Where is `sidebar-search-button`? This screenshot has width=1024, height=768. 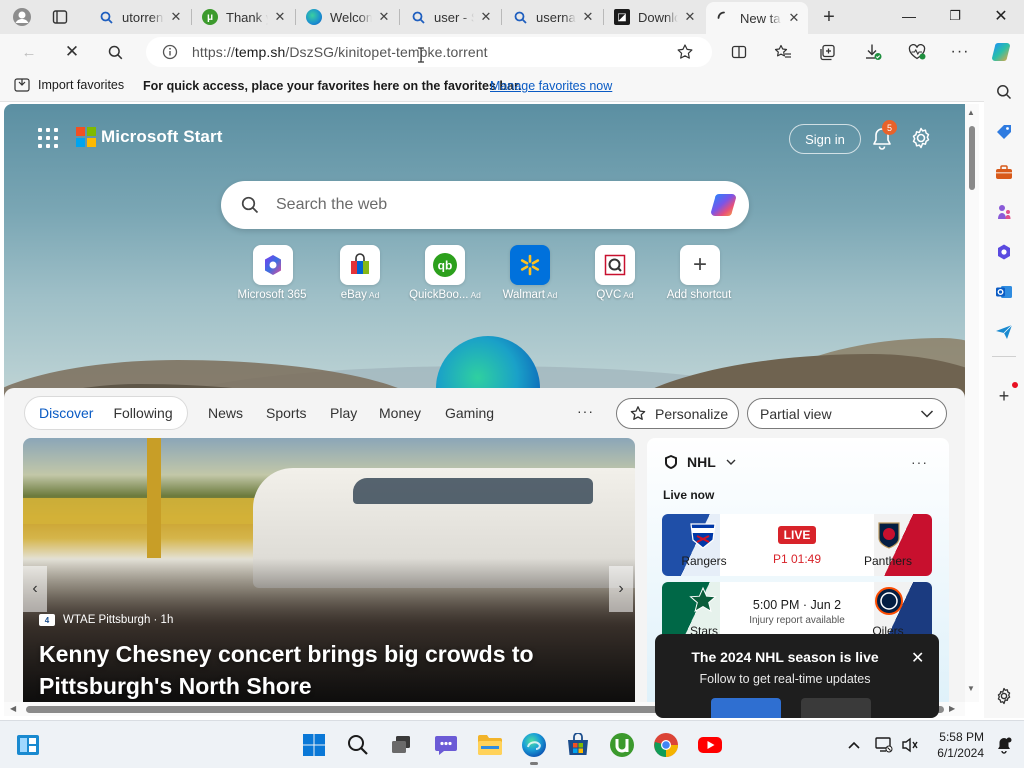
sidebar-search-button is located at coordinates (1004, 92).